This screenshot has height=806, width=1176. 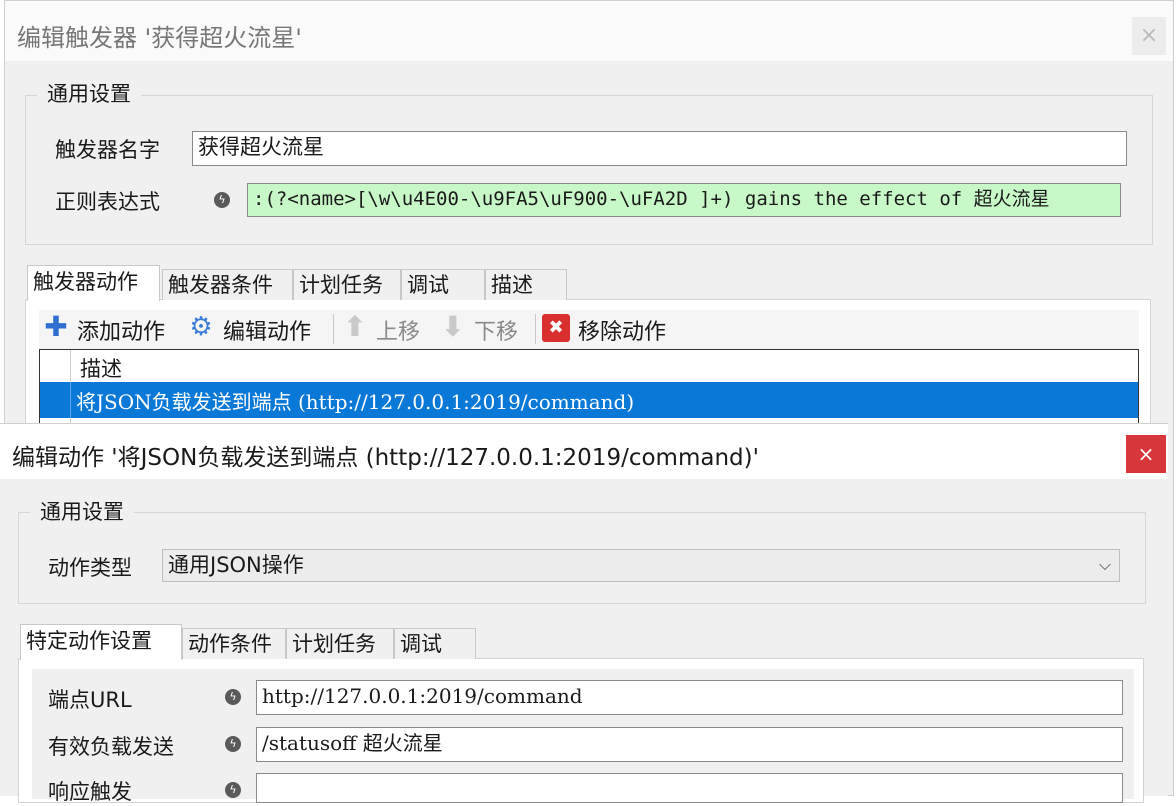 What do you see at coordinates (236, 565) in the screenshot?
I see `action-type-value: 通用JSON操作` at bounding box center [236, 565].